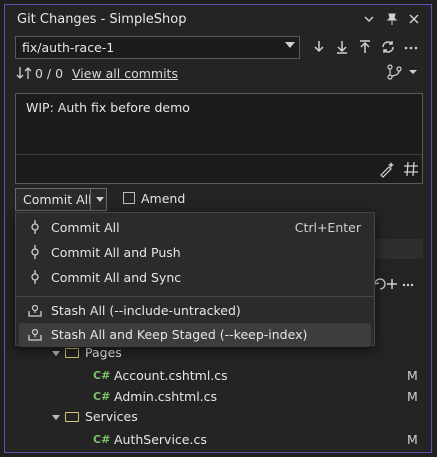 The image size is (437, 457). I want to click on folder-name: Services, so click(111, 416).